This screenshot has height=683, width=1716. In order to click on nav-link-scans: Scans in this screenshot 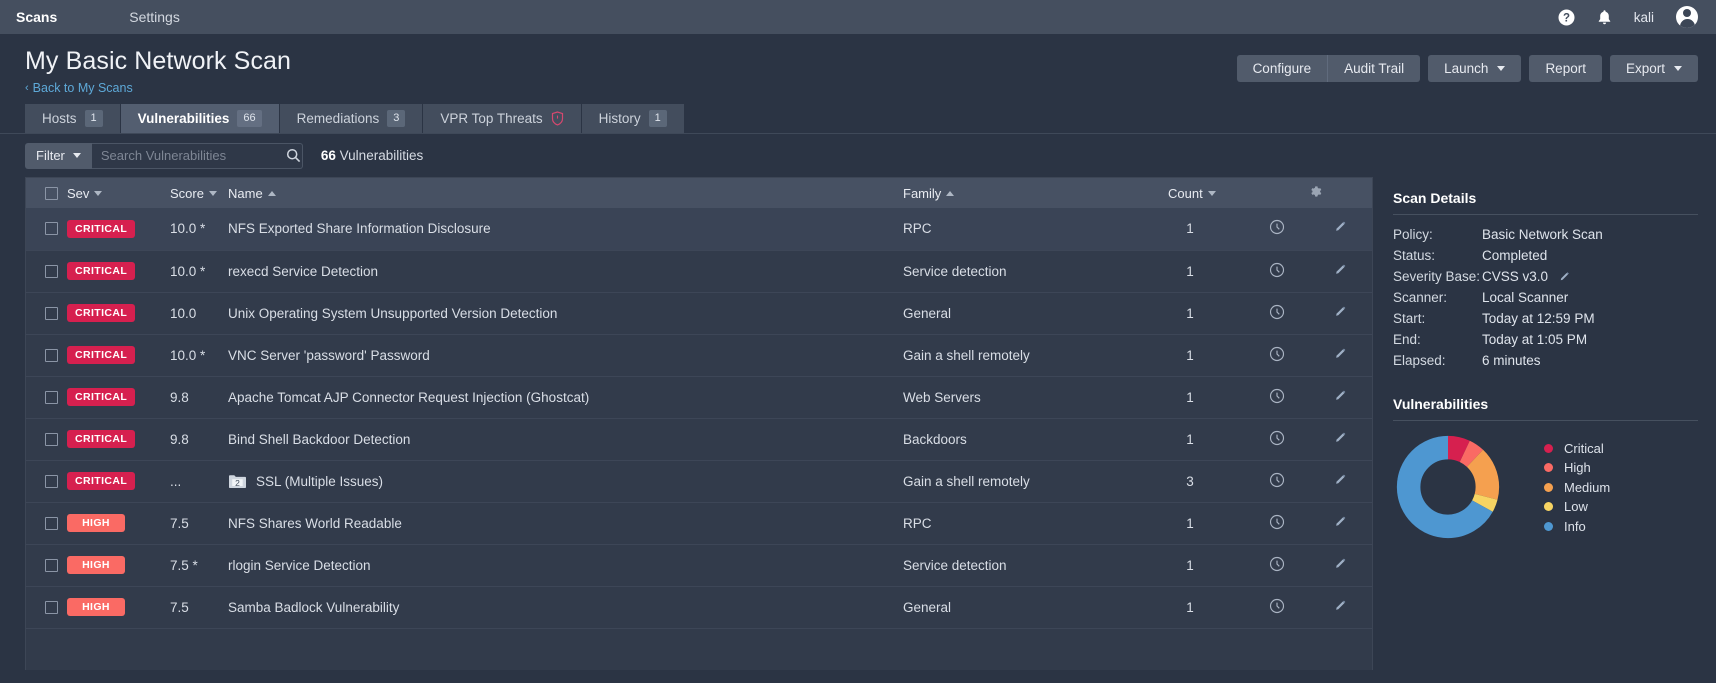, I will do `click(47, 17)`.